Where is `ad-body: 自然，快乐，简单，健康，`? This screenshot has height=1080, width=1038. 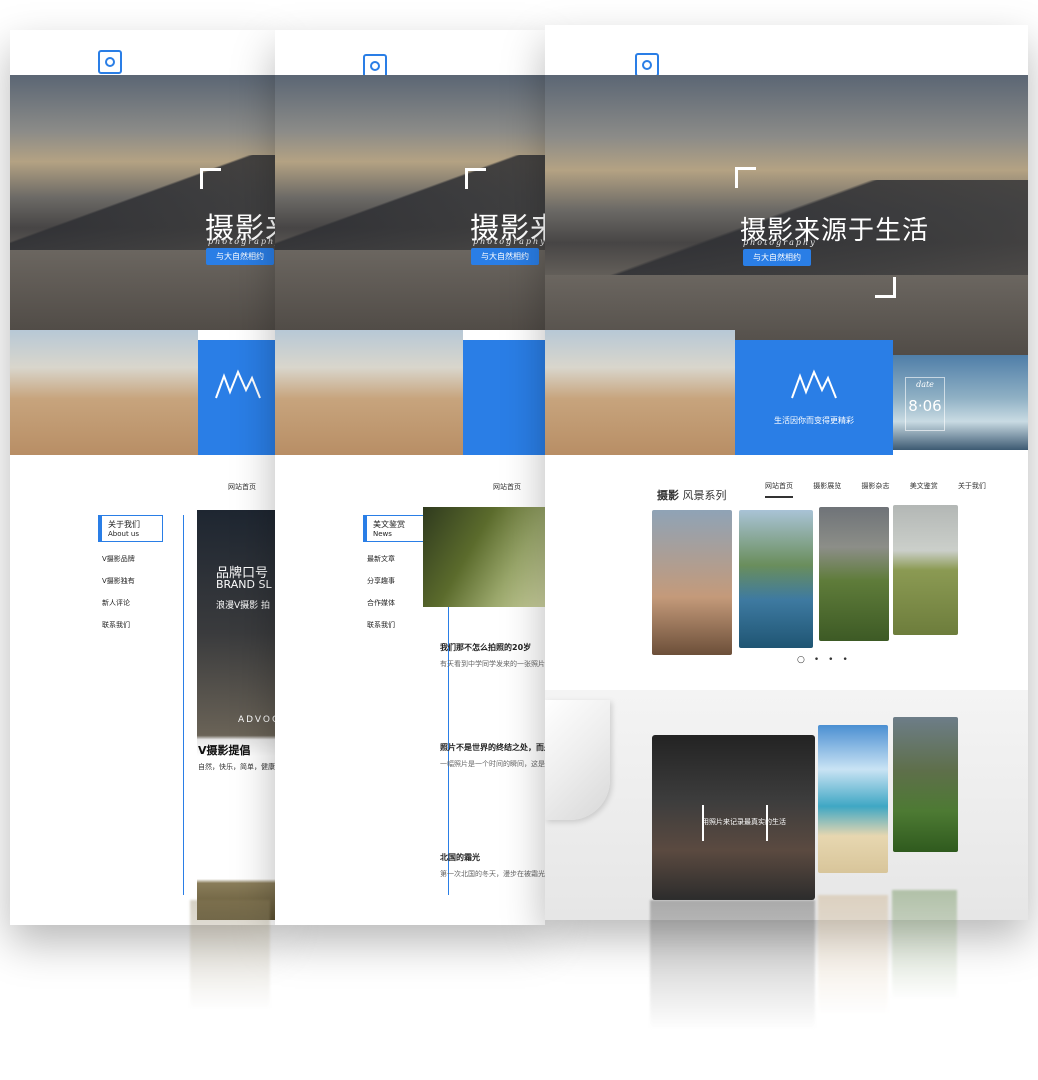
ad-body: 自然，快乐，简单，健康， is located at coordinates (236, 767).